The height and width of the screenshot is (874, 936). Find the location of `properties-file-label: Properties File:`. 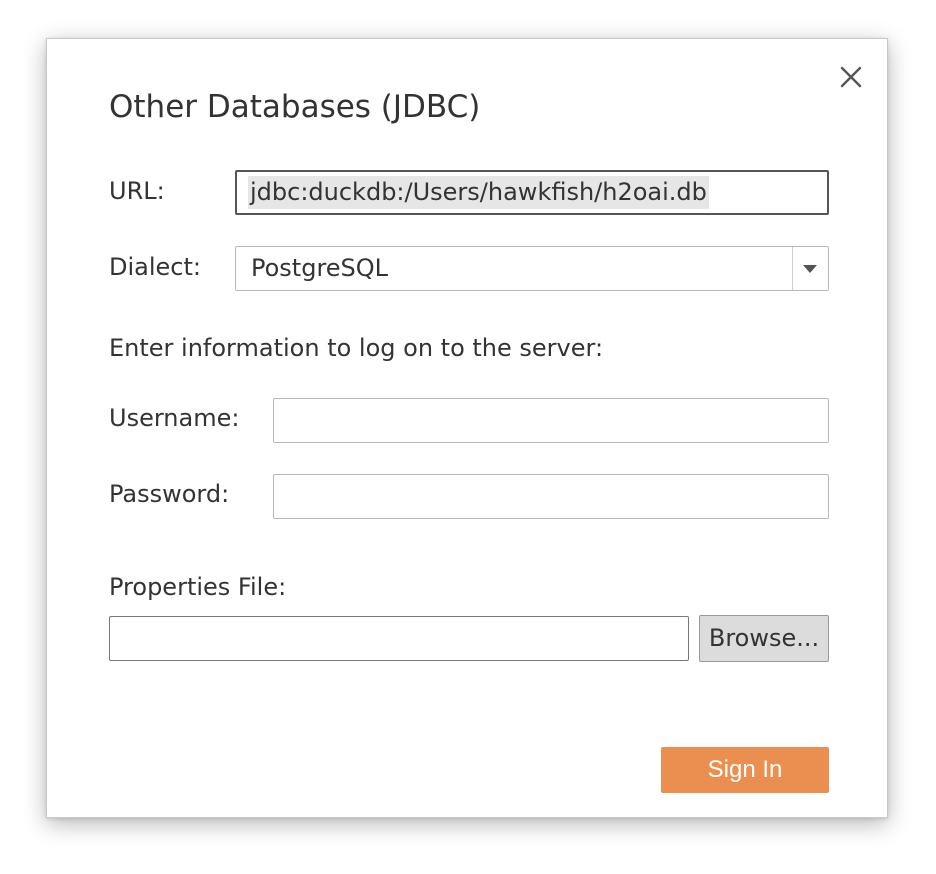

properties-file-label: Properties File: is located at coordinates (198, 587).